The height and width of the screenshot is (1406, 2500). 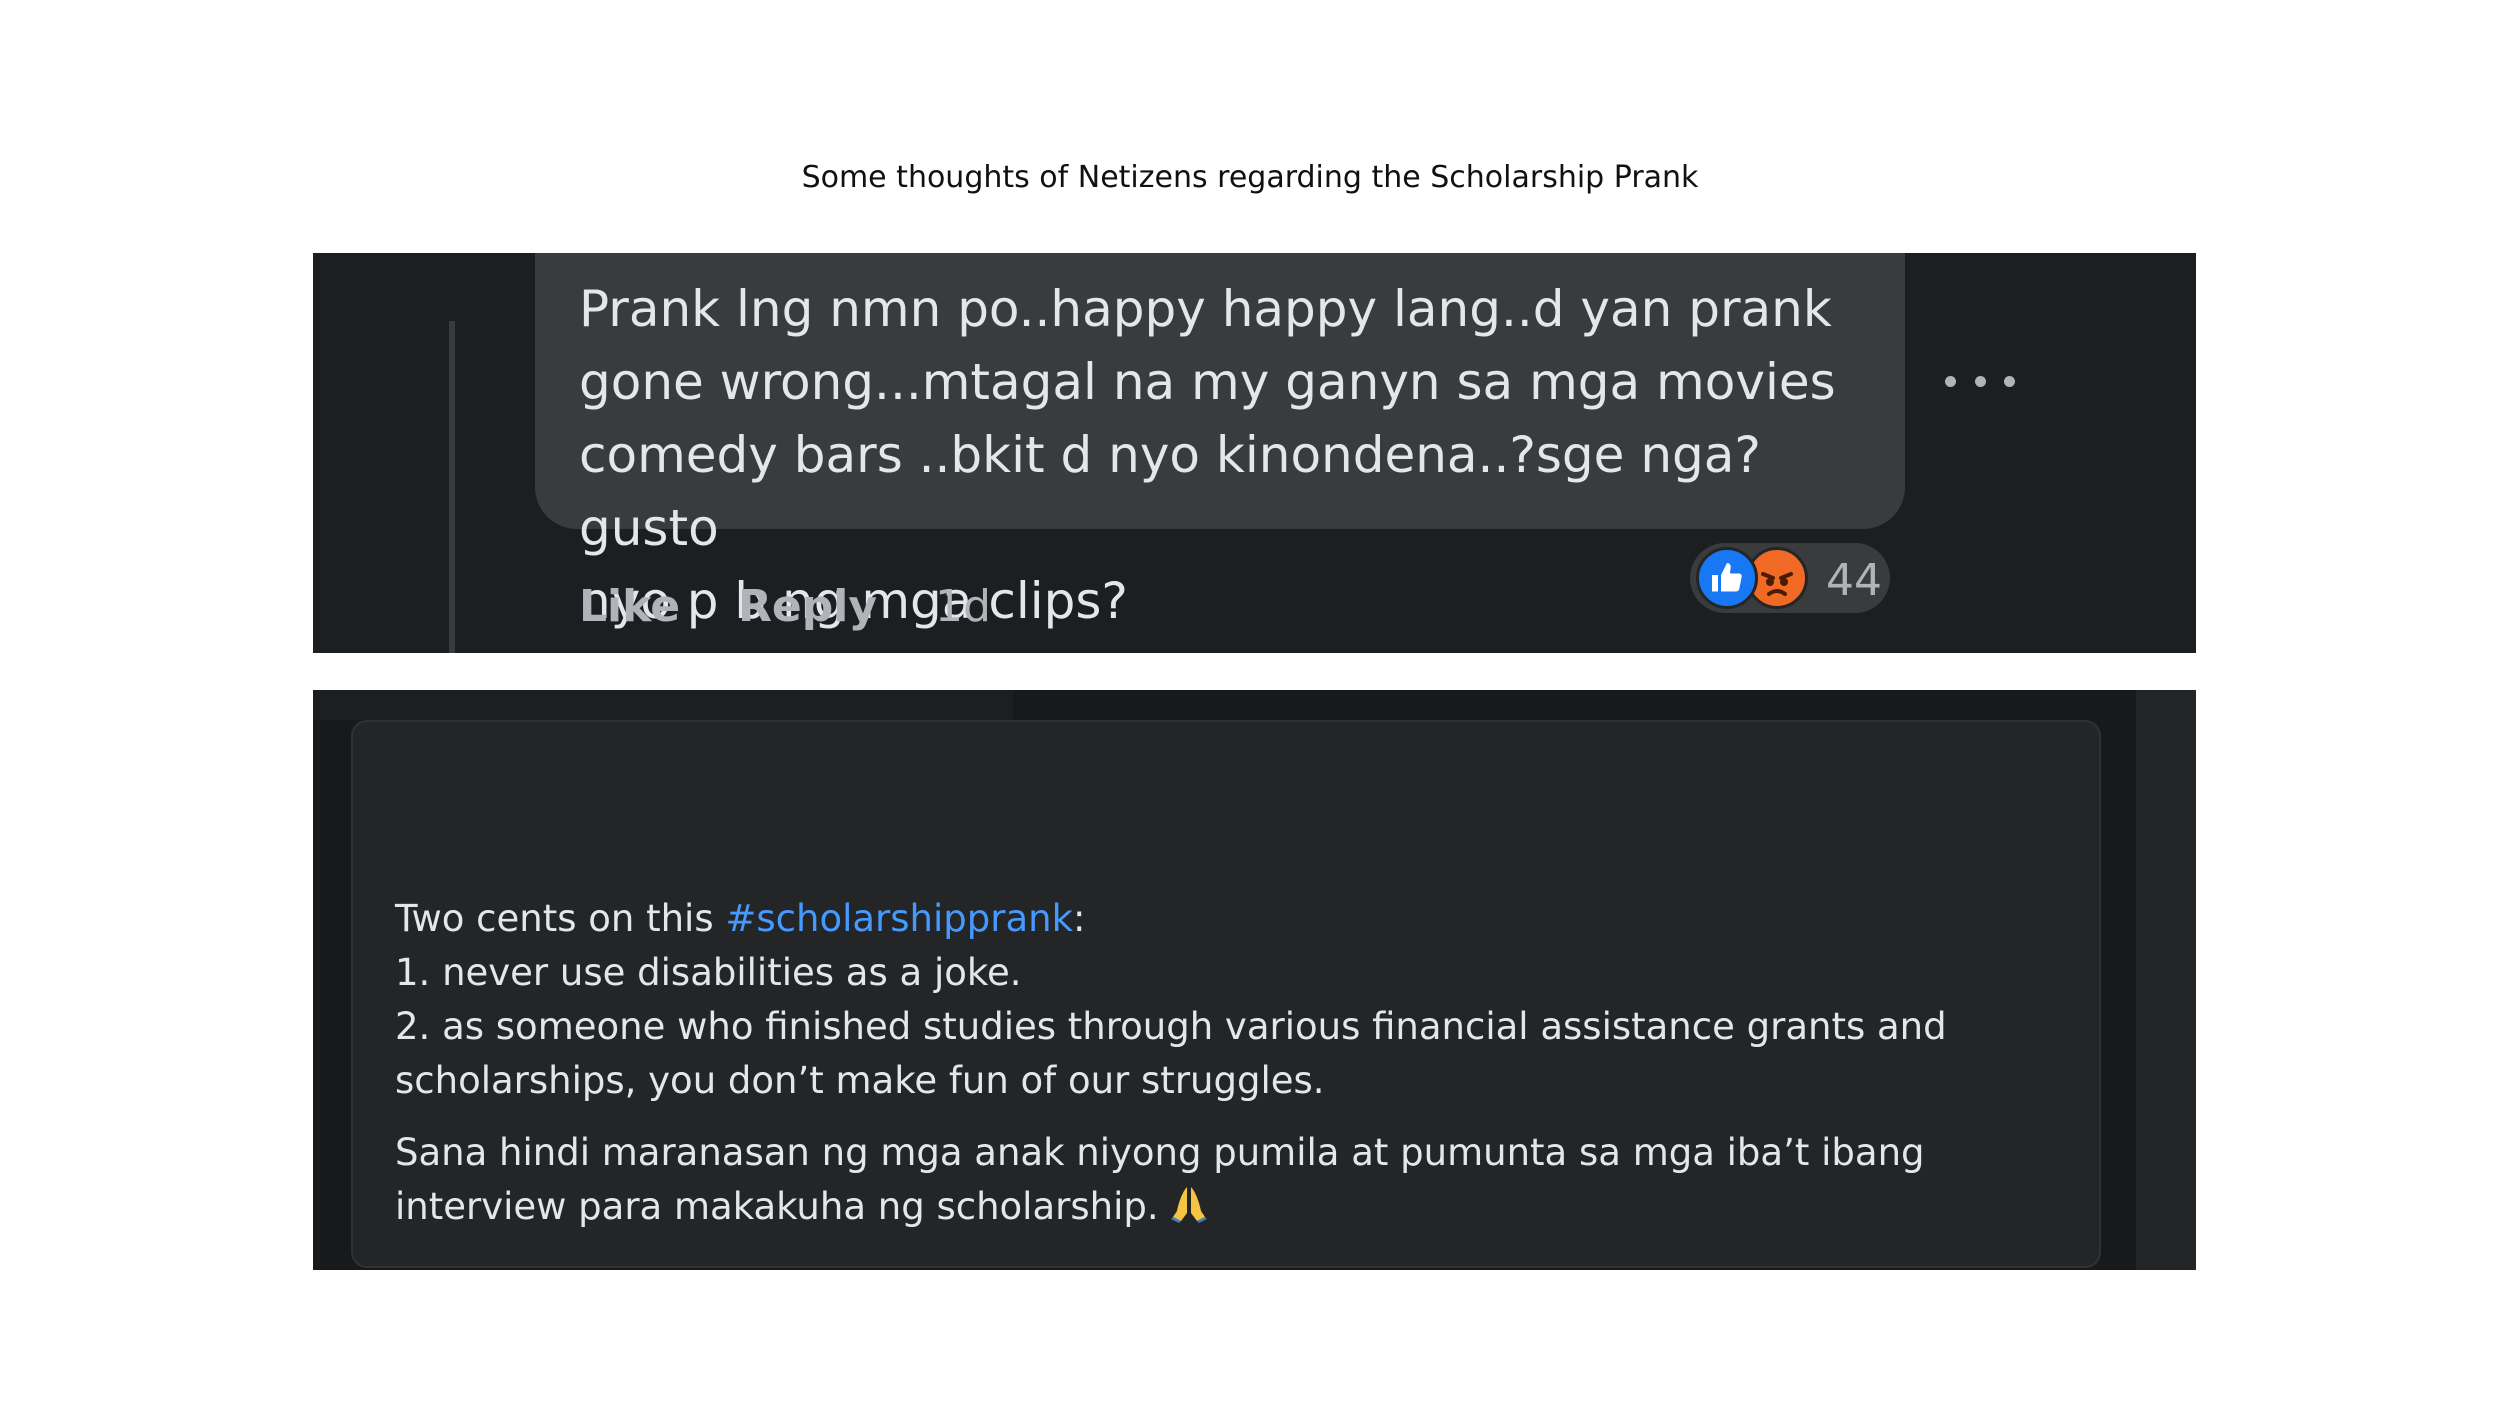 I want to click on like-button: Like, so click(x=629, y=606).